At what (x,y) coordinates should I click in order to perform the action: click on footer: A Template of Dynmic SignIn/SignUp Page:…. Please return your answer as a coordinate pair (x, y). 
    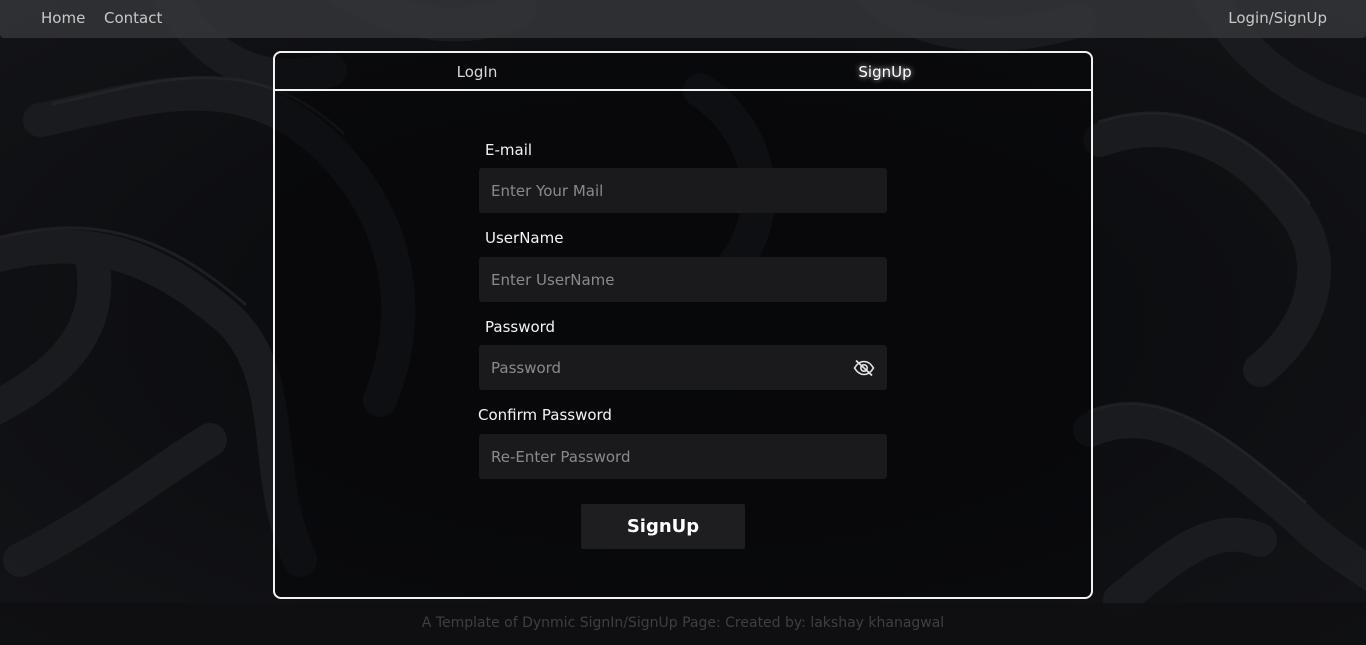
    Looking at the image, I should click on (683, 624).